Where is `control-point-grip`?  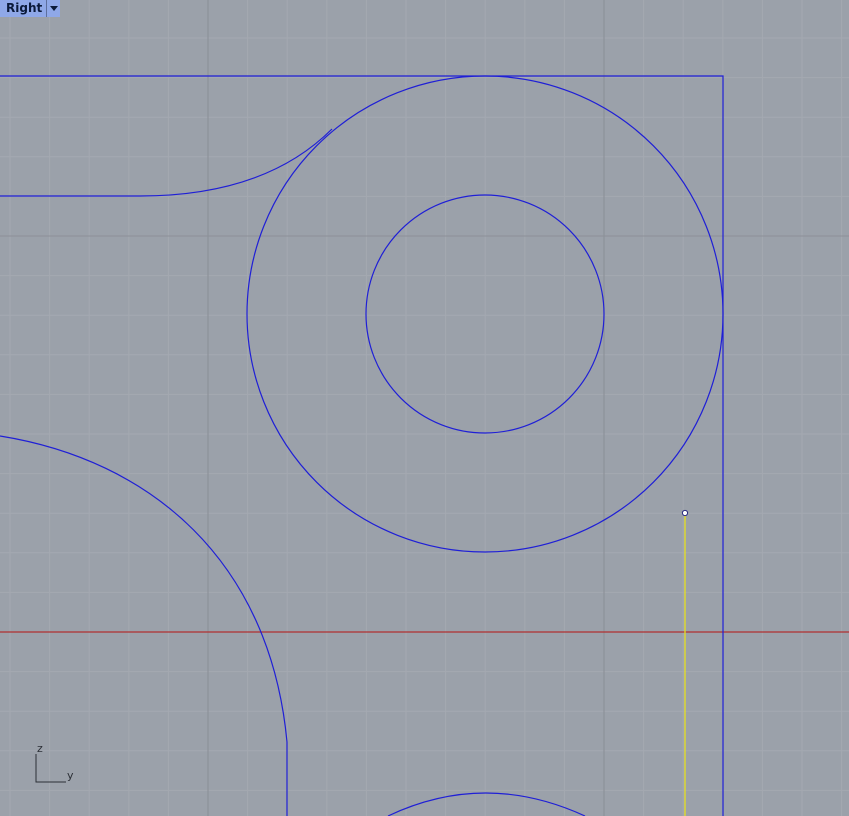 control-point-grip is located at coordinates (685, 513).